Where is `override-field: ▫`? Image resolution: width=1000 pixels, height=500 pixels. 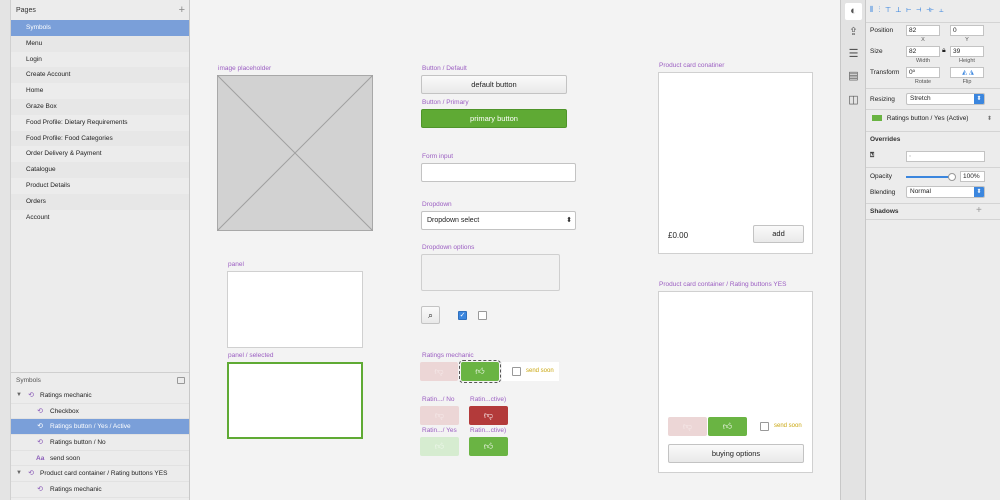
override-field: ▫ is located at coordinates (945, 156).